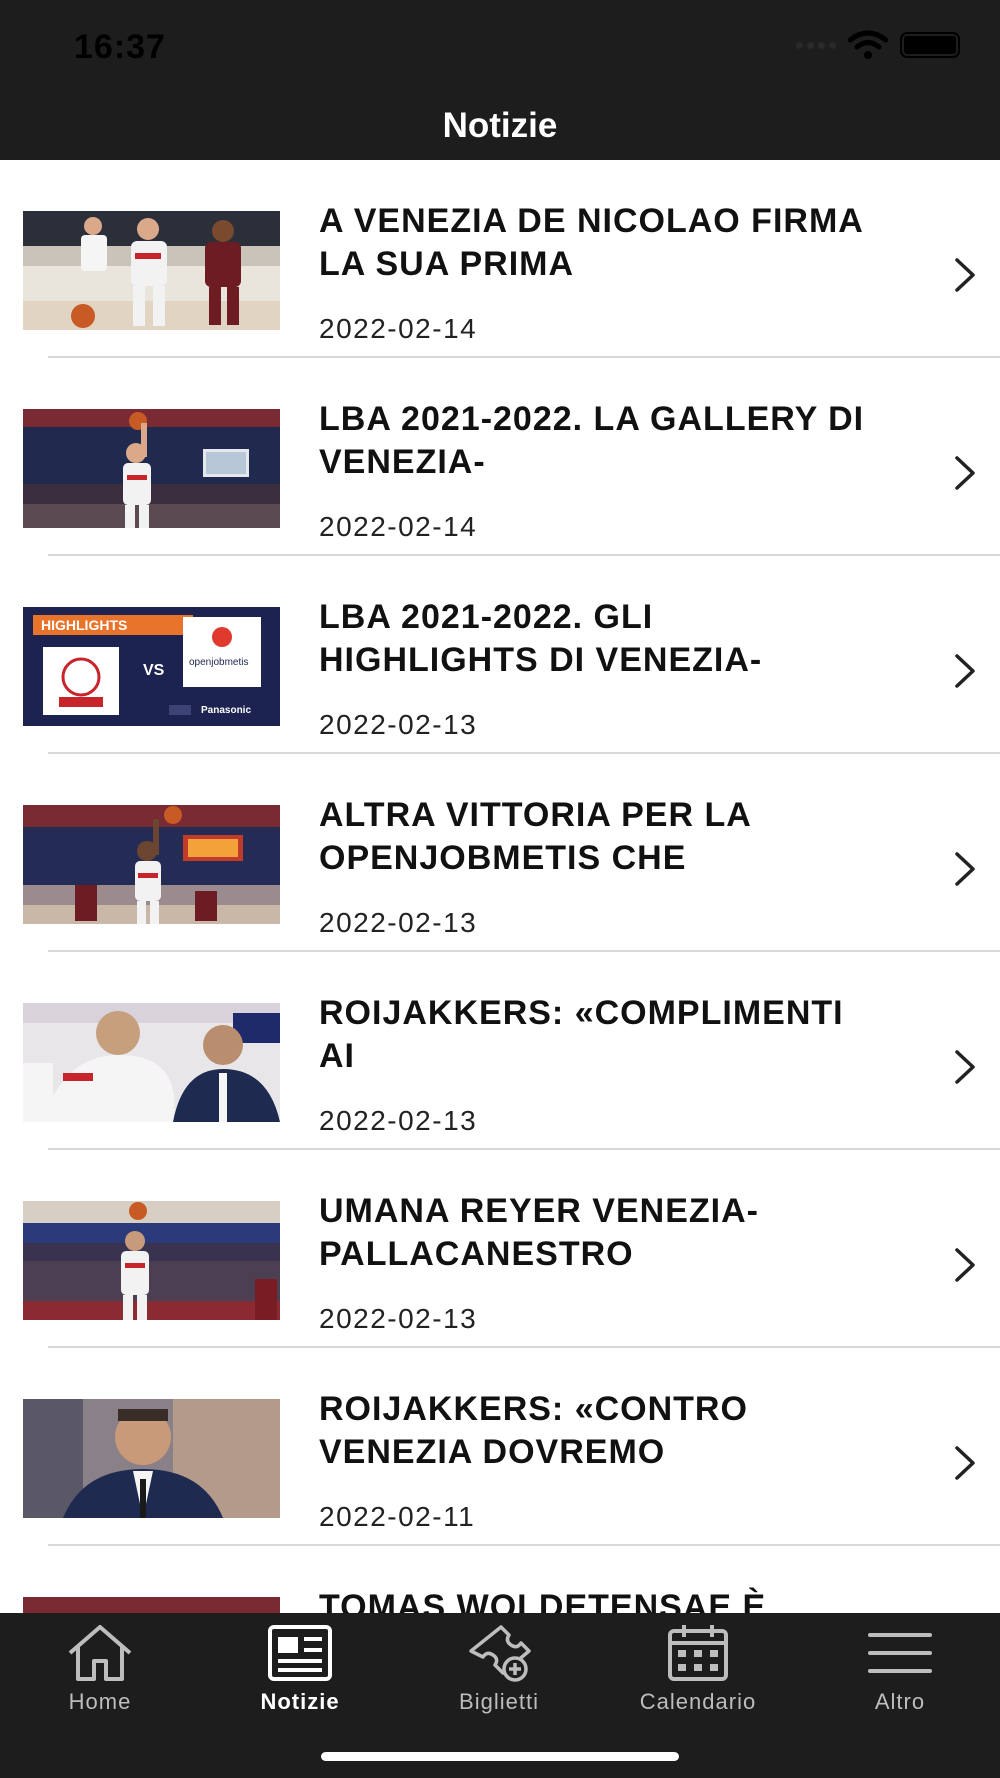 The height and width of the screenshot is (1778, 1000). I want to click on tab-label: Calendario, so click(698, 1701).